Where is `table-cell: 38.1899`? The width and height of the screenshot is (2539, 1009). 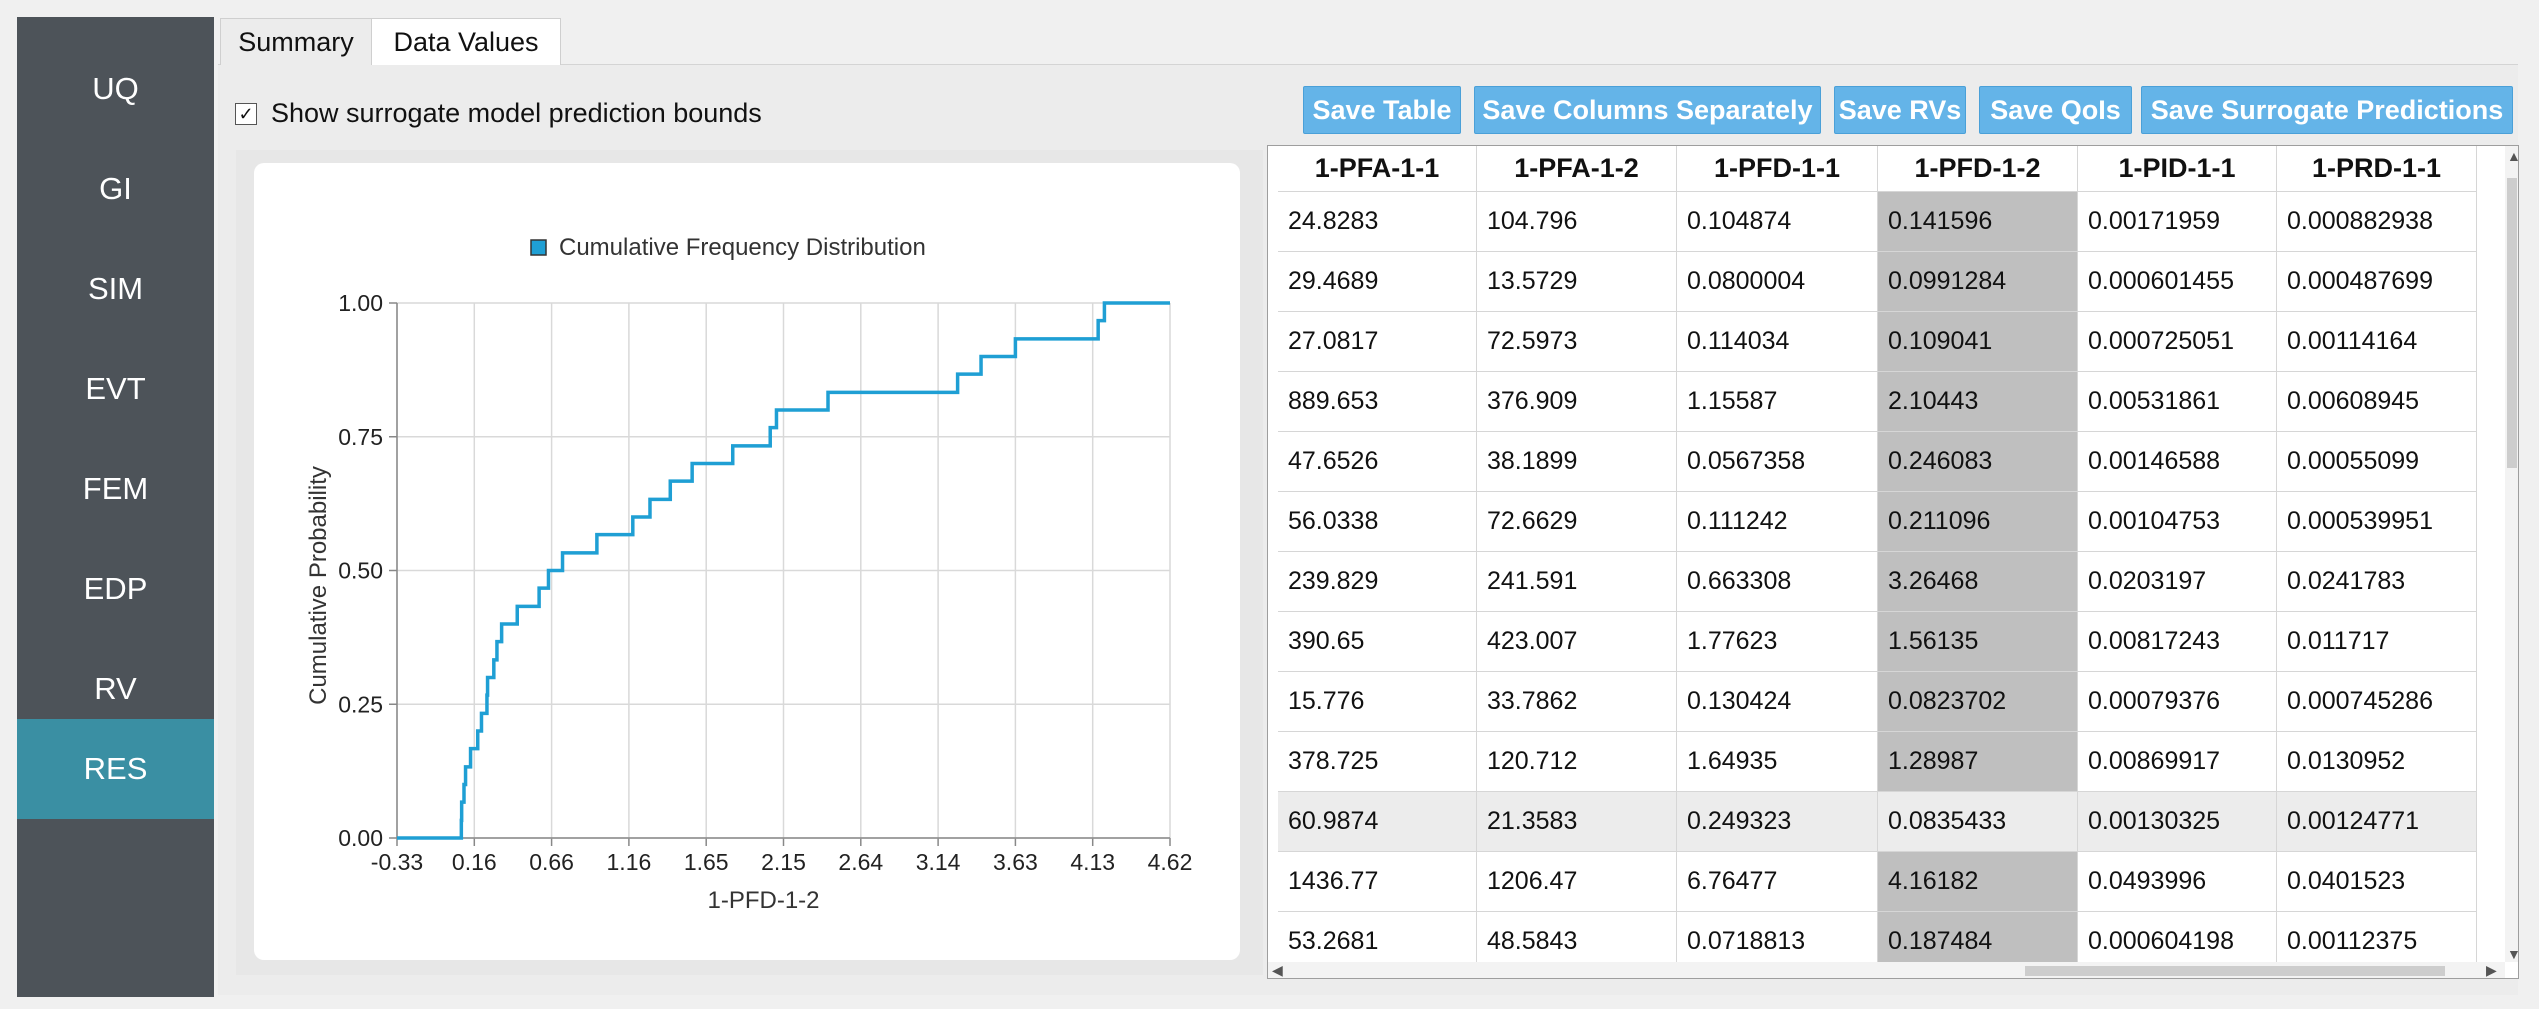
table-cell: 38.1899 is located at coordinates (1577, 462).